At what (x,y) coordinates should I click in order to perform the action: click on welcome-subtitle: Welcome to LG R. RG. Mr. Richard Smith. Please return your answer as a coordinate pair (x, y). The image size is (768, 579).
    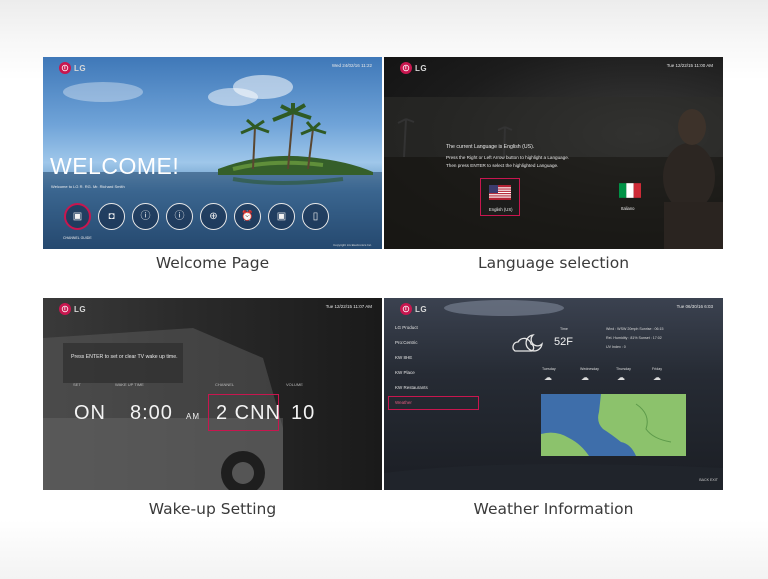
    Looking at the image, I should click on (88, 186).